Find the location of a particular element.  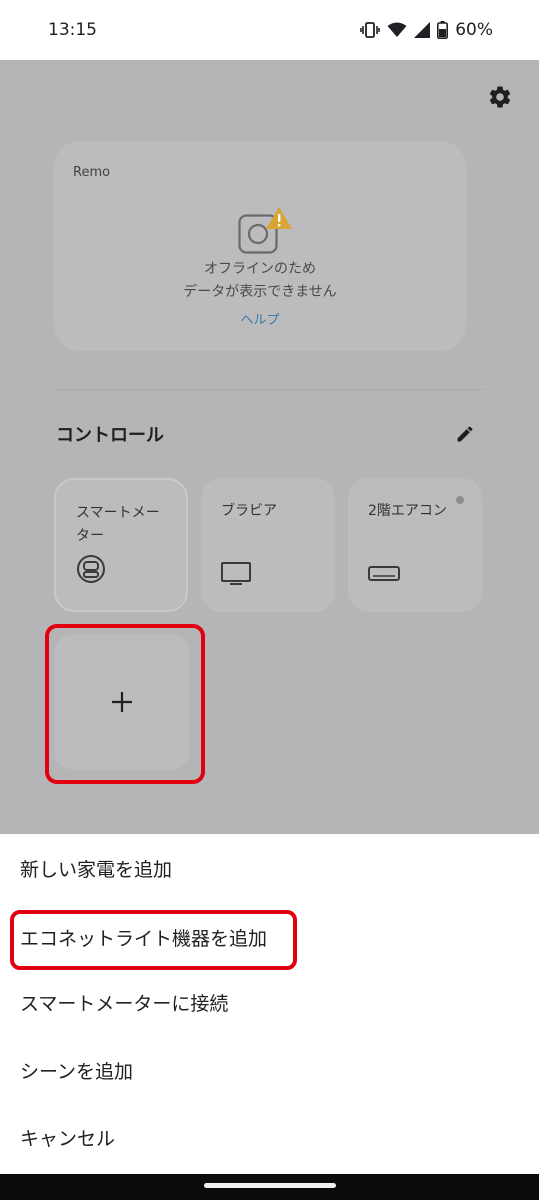

warning-icon is located at coordinates (279, 218).